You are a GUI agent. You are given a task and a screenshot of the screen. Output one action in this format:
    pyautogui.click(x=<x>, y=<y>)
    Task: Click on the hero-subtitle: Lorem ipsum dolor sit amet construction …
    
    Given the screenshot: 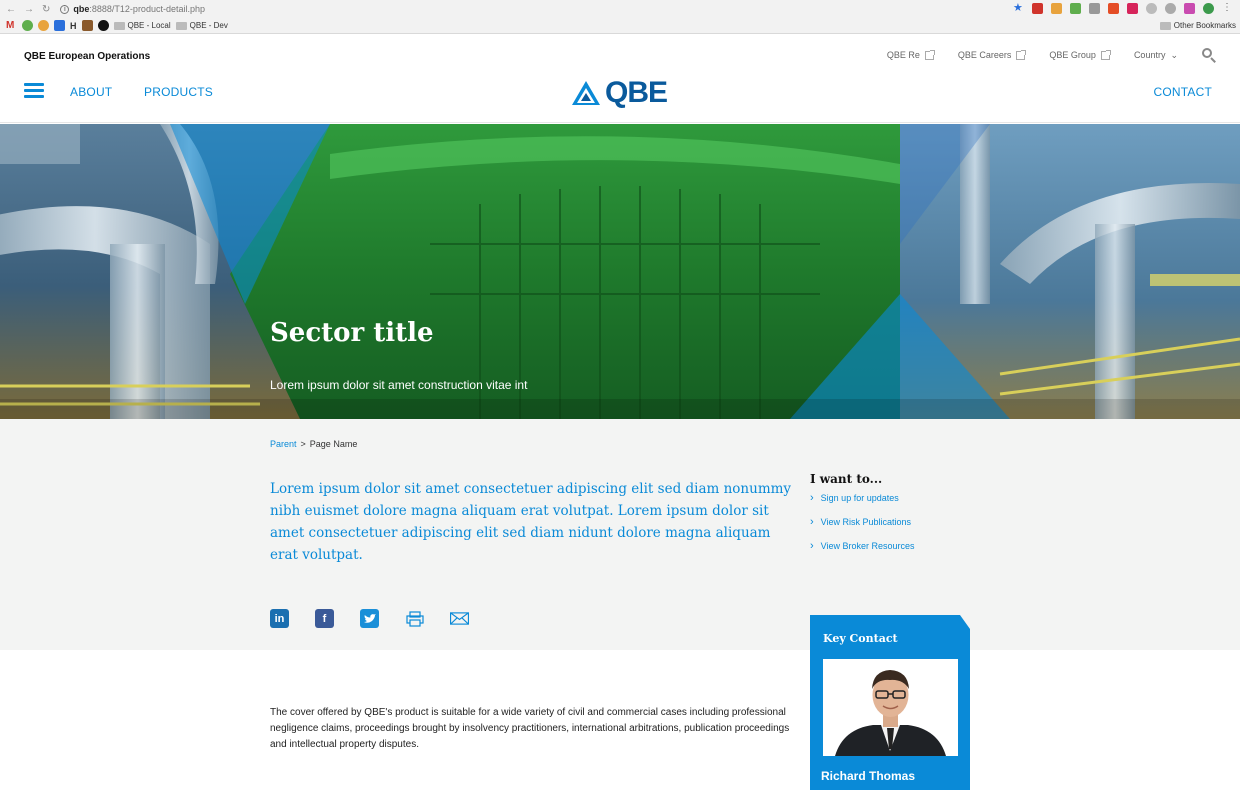 What is the action you would take?
    pyautogui.click(x=399, y=385)
    